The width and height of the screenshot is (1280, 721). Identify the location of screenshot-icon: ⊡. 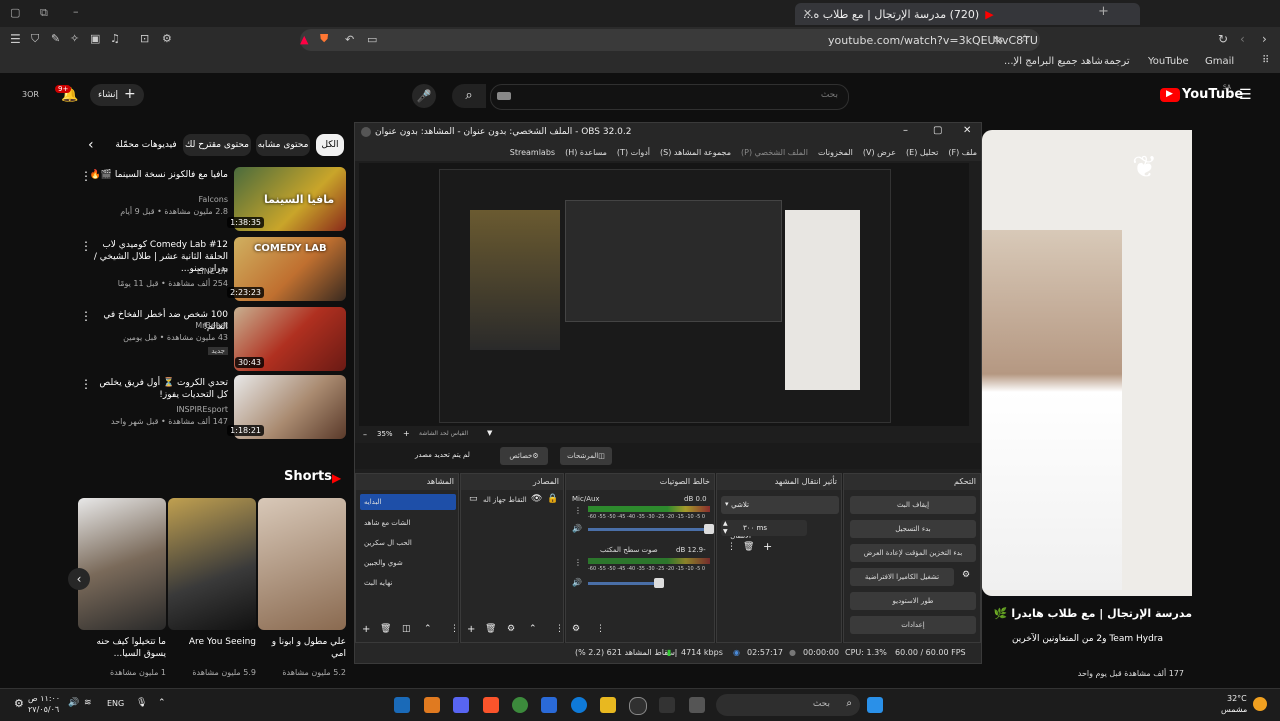
(144, 38).